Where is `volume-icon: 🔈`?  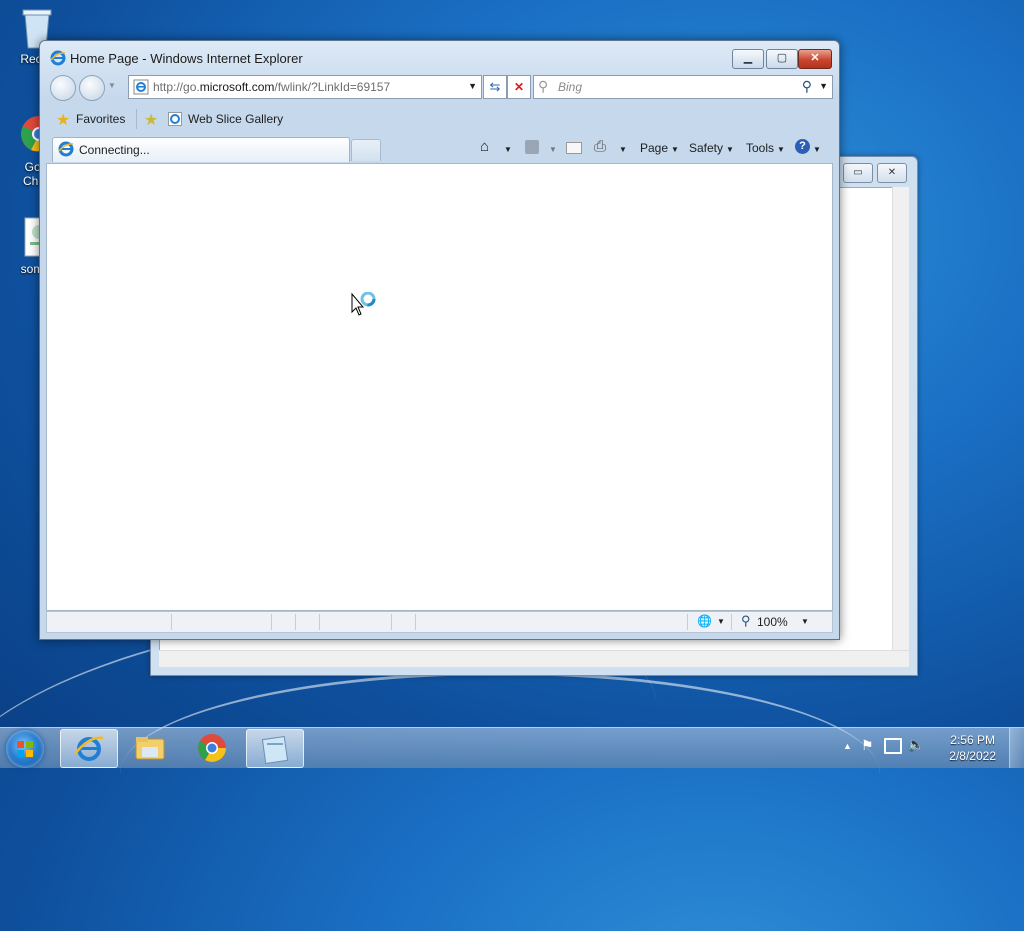
volume-icon: 🔈 is located at coordinates (915, 744).